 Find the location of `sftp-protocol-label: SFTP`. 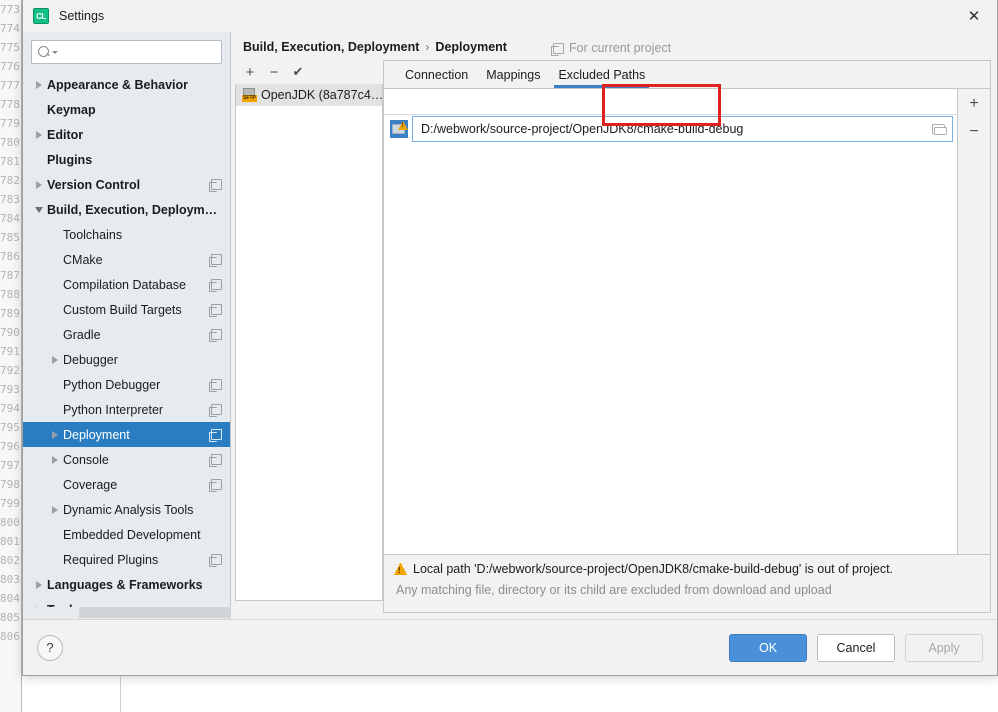

sftp-protocol-label: SFTP is located at coordinates (249, 98).